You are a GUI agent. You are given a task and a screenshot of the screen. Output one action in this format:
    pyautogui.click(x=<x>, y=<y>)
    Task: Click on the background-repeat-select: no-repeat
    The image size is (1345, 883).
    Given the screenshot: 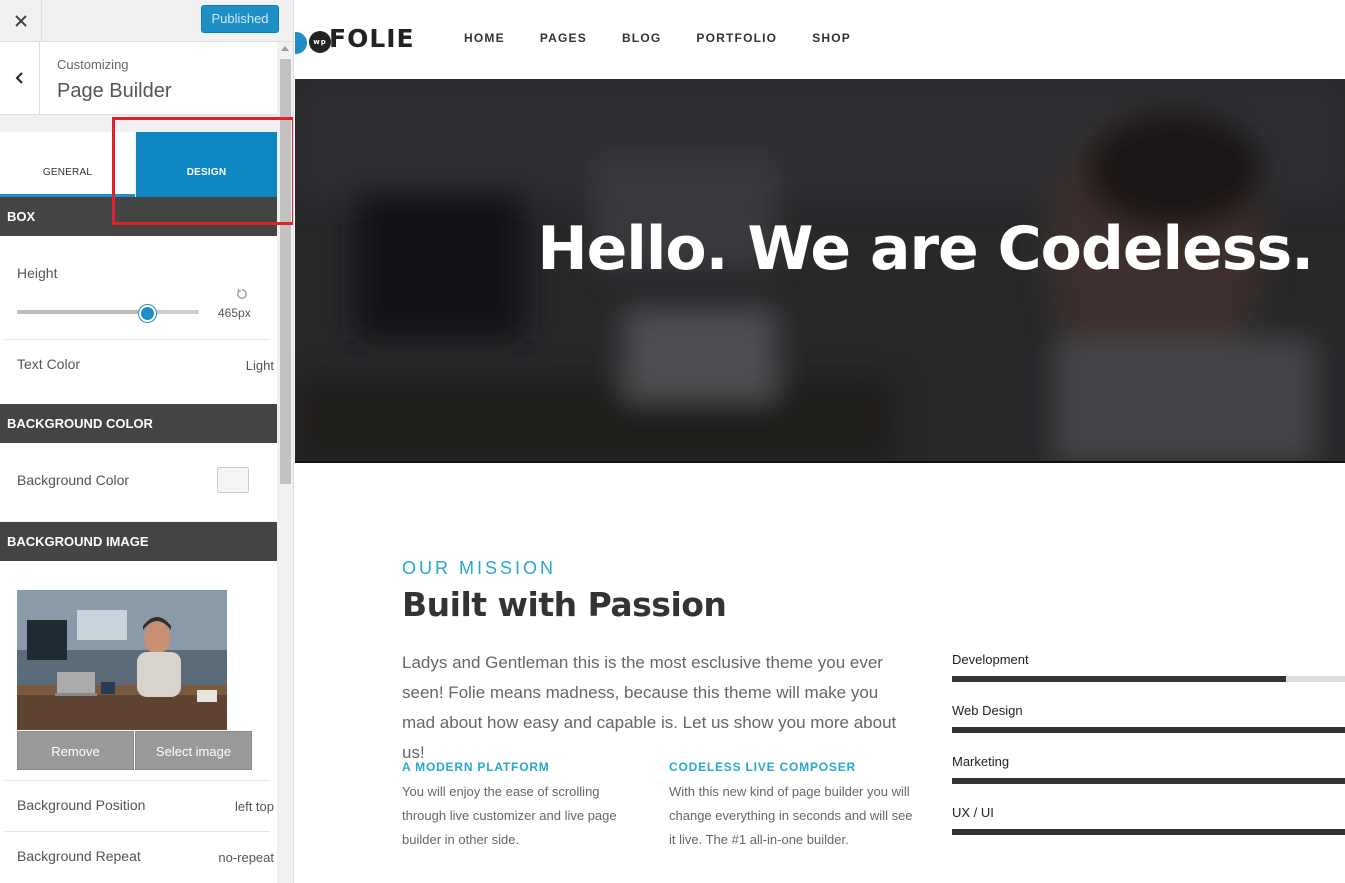 What is the action you would take?
    pyautogui.click(x=252, y=857)
    